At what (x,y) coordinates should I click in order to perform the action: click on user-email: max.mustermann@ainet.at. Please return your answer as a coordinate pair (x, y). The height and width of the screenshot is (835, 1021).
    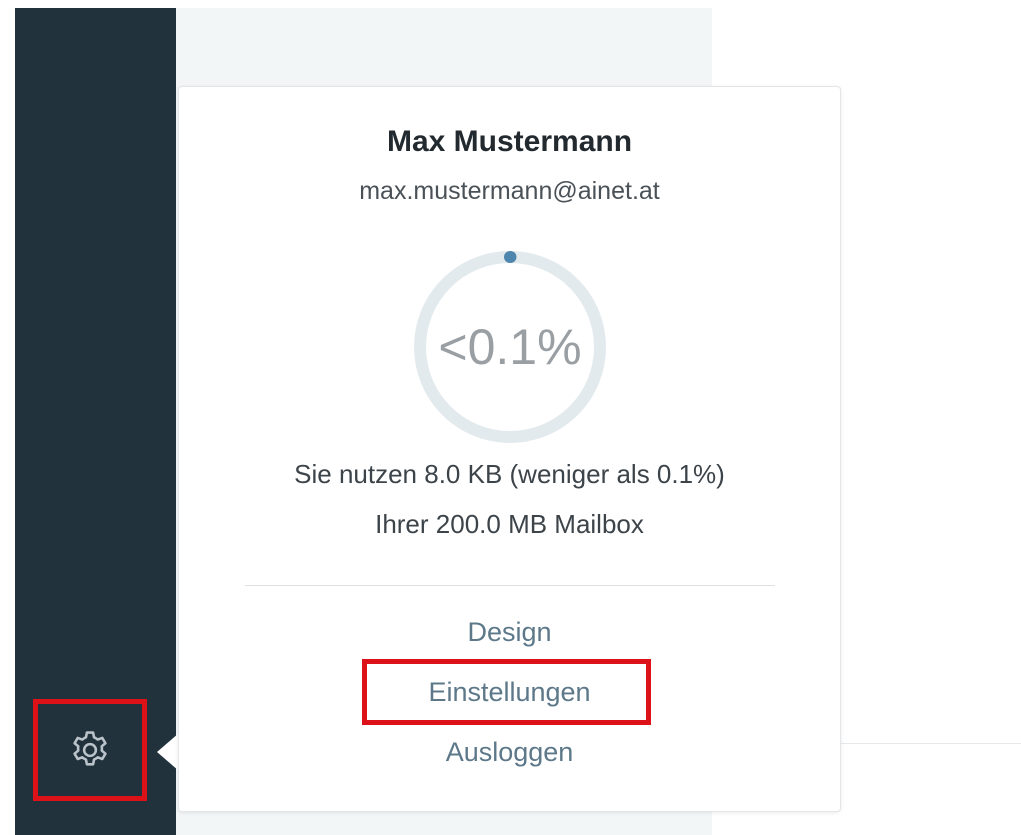
    Looking at the image, I should click on (509, 191).